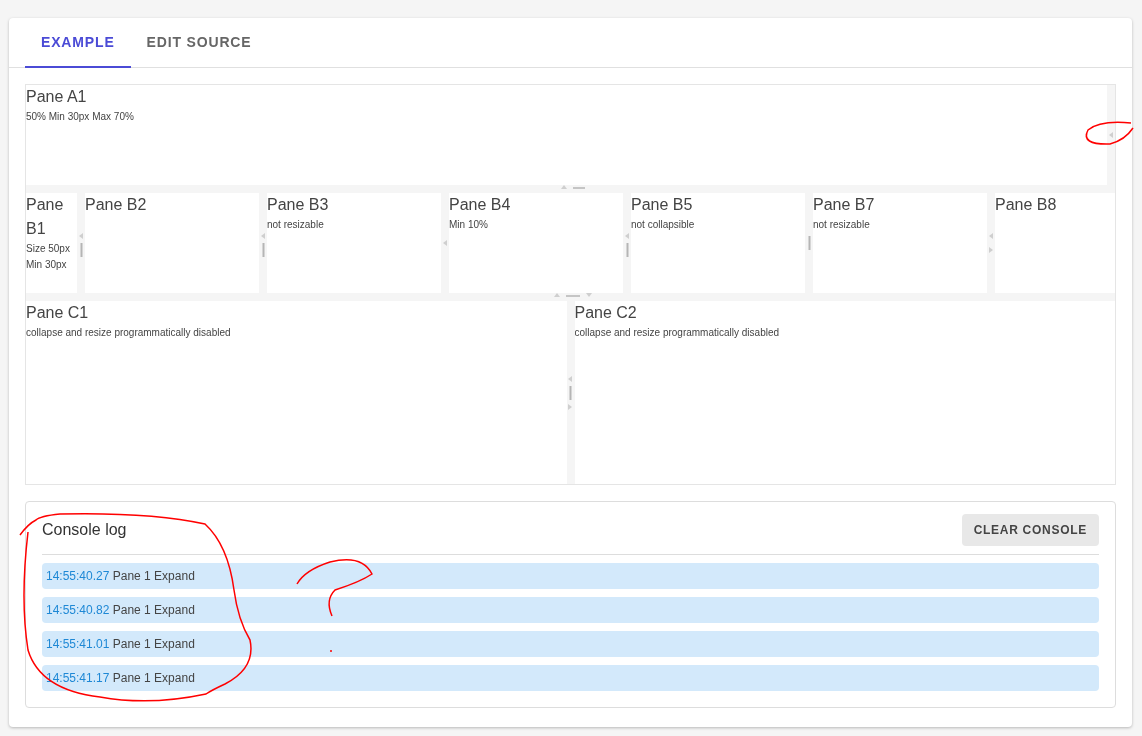 This screenshot has height=736, width=1142. I want to click on console-title: Console log, so click(84, 530).